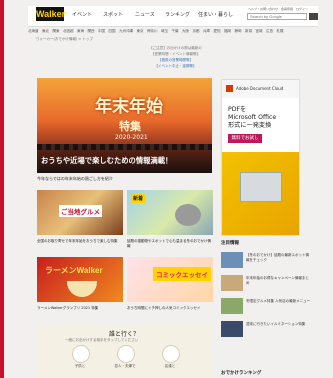 This screenshot has height=378, width=333. I want to click on card-label-gourmet: ご当地グルメ, so click(80, 211).